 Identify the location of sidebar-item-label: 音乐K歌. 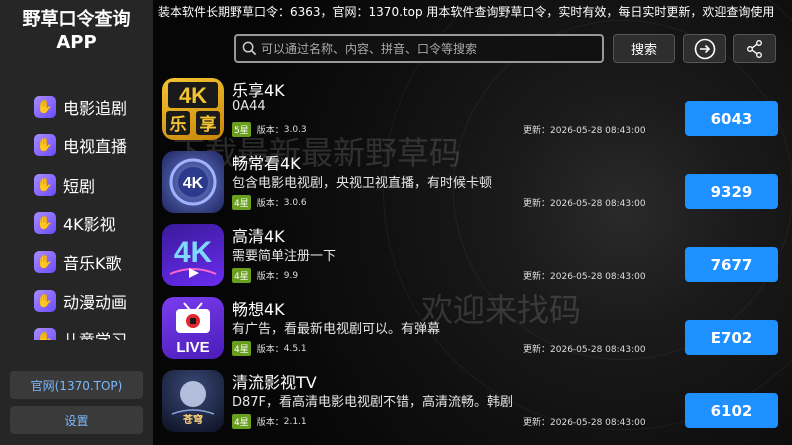
(92, 263).